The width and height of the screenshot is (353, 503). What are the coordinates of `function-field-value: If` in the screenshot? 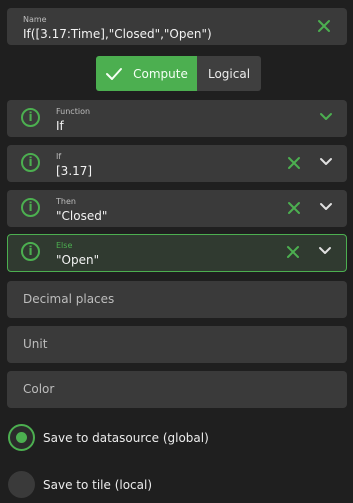 It's located at (60, 126).